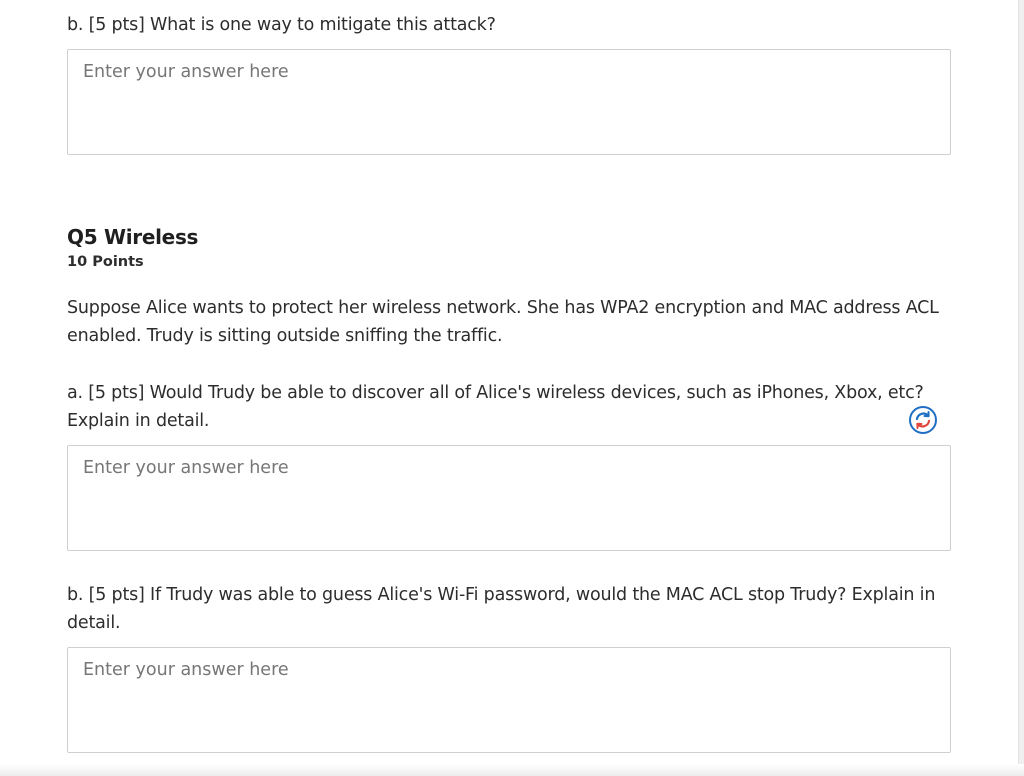 The image size is (1024, 776). Describe the element at coordinates (133, 237) in the screenshot. I see `question-title: Q5 Wireless` at that location.